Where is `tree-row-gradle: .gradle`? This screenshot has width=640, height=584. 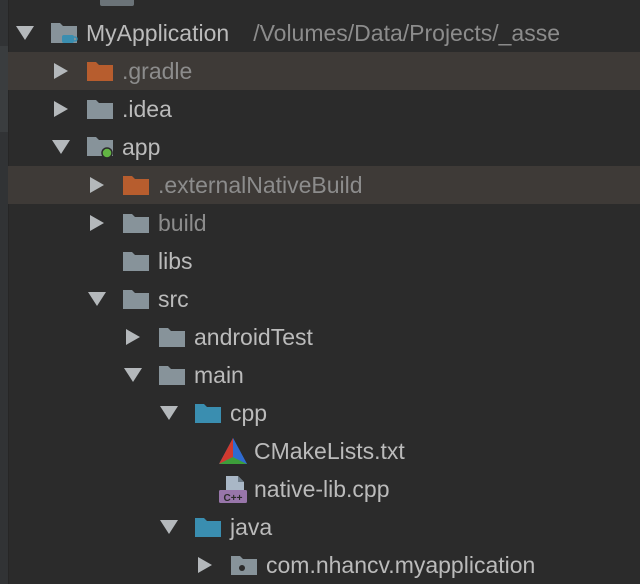
tree-row-gradle: .gradle is located at coordinates (324, 71).